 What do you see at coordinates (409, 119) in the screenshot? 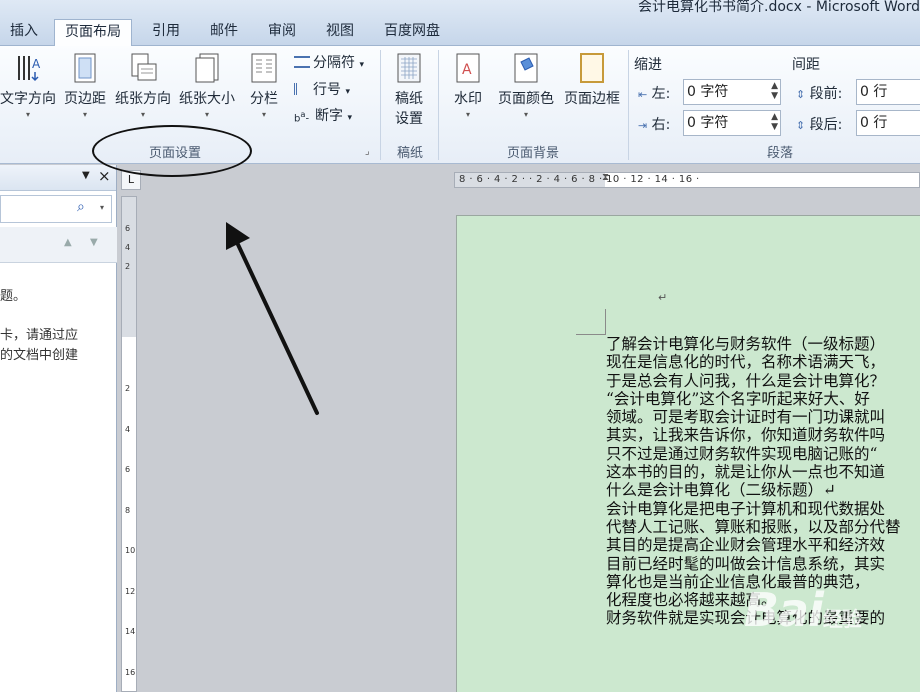
I see `draft-label-2: 设置` at bounding box center [409, 119].